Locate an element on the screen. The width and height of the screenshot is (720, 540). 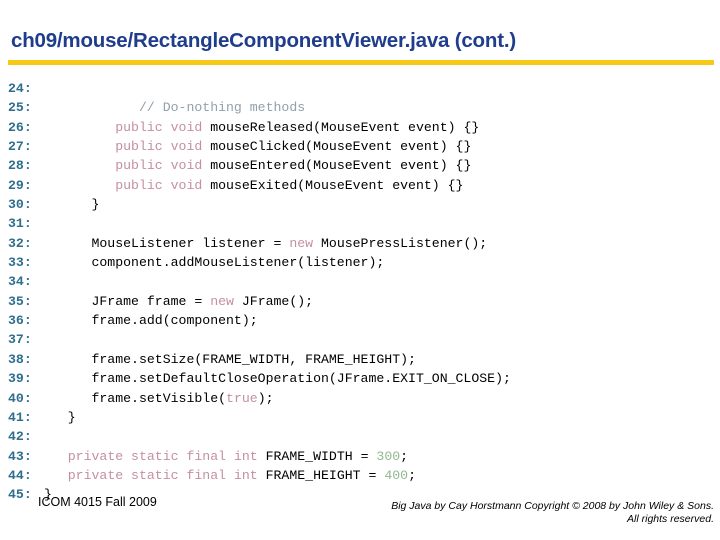
code-token-code-text: FRAME_HEIGHT = is located at coordinates (321, 475).